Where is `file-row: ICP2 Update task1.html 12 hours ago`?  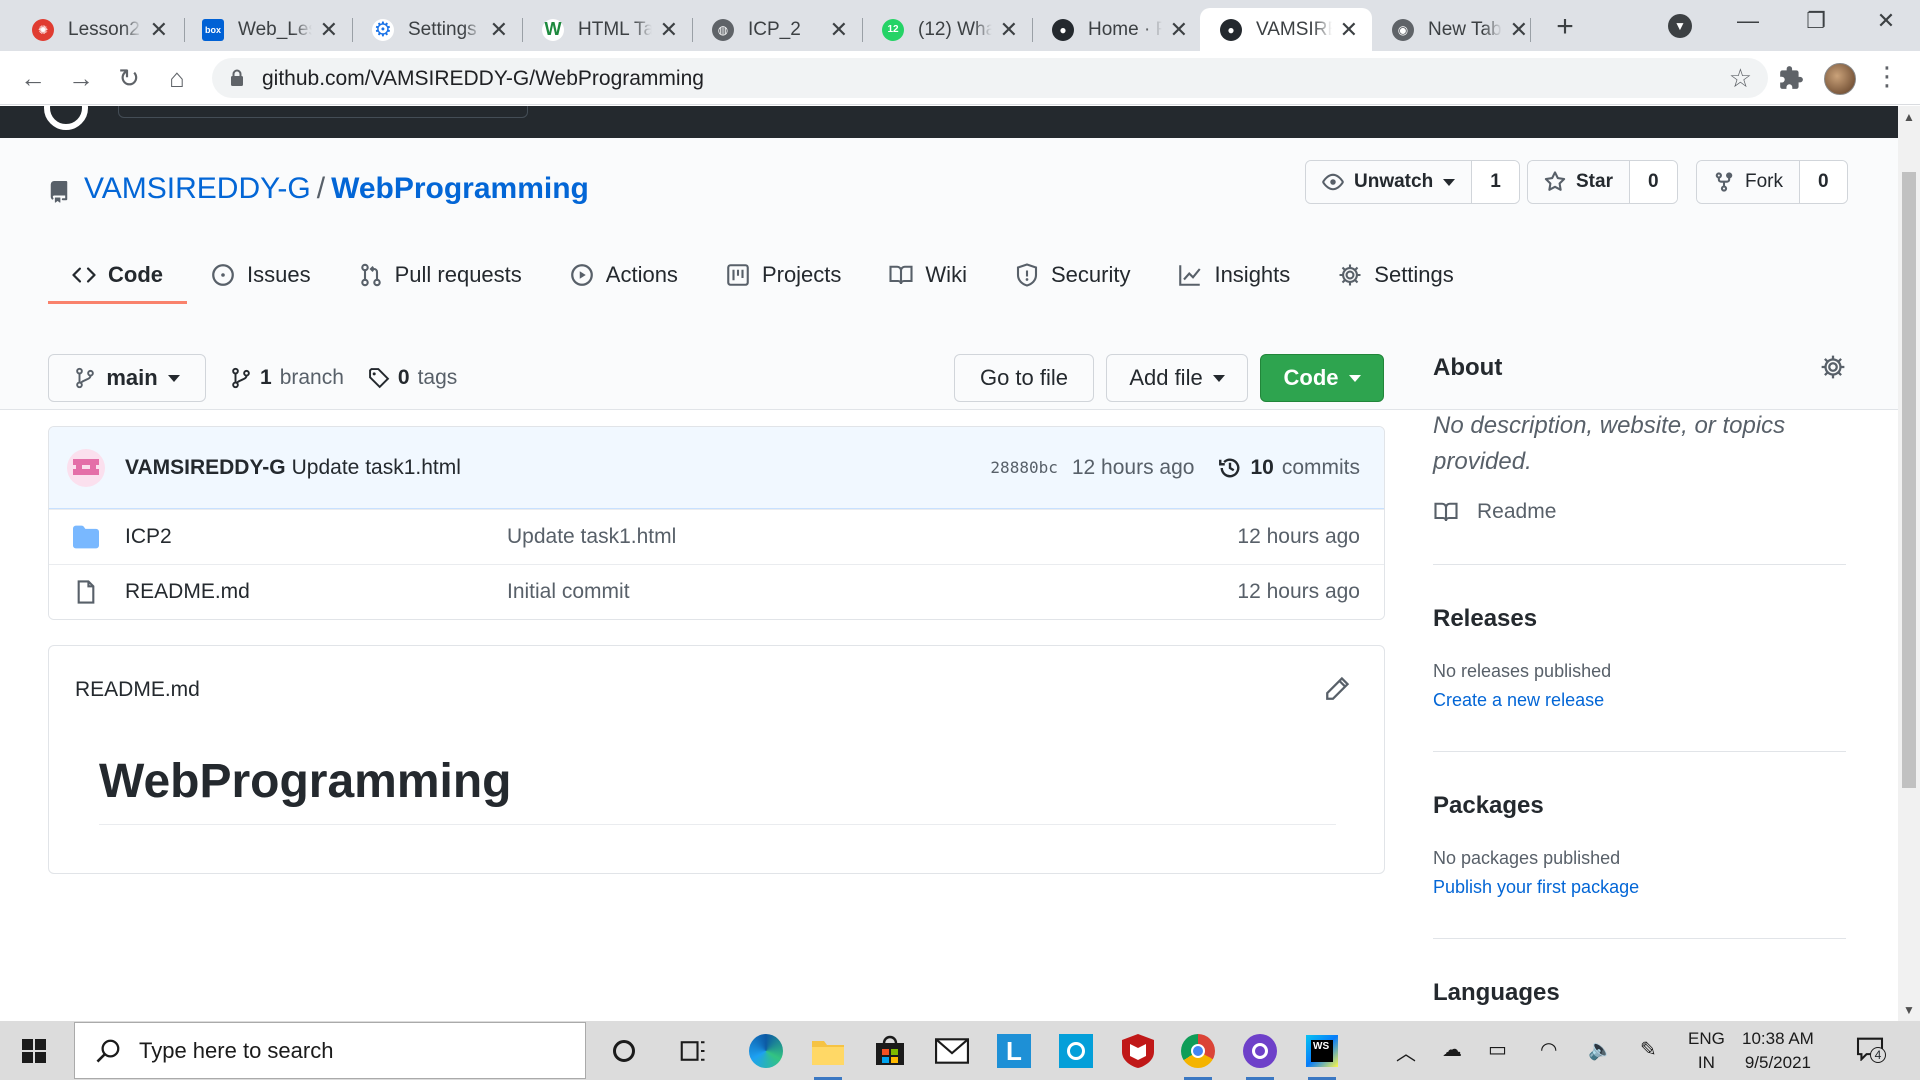
file-row: ICP2 Update task1.html 12 hours ago is located at coordinates (716, 536).